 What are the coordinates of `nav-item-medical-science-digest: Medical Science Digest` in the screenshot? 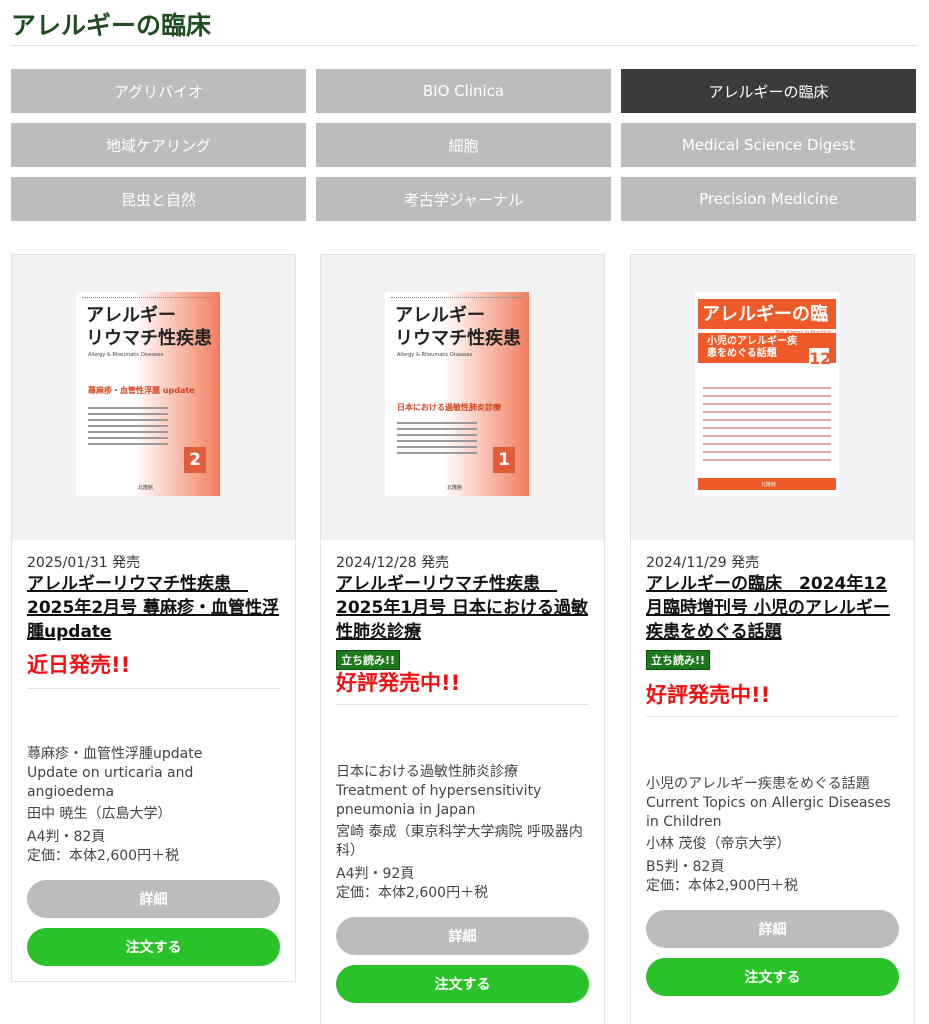 It's located at (768, 145).